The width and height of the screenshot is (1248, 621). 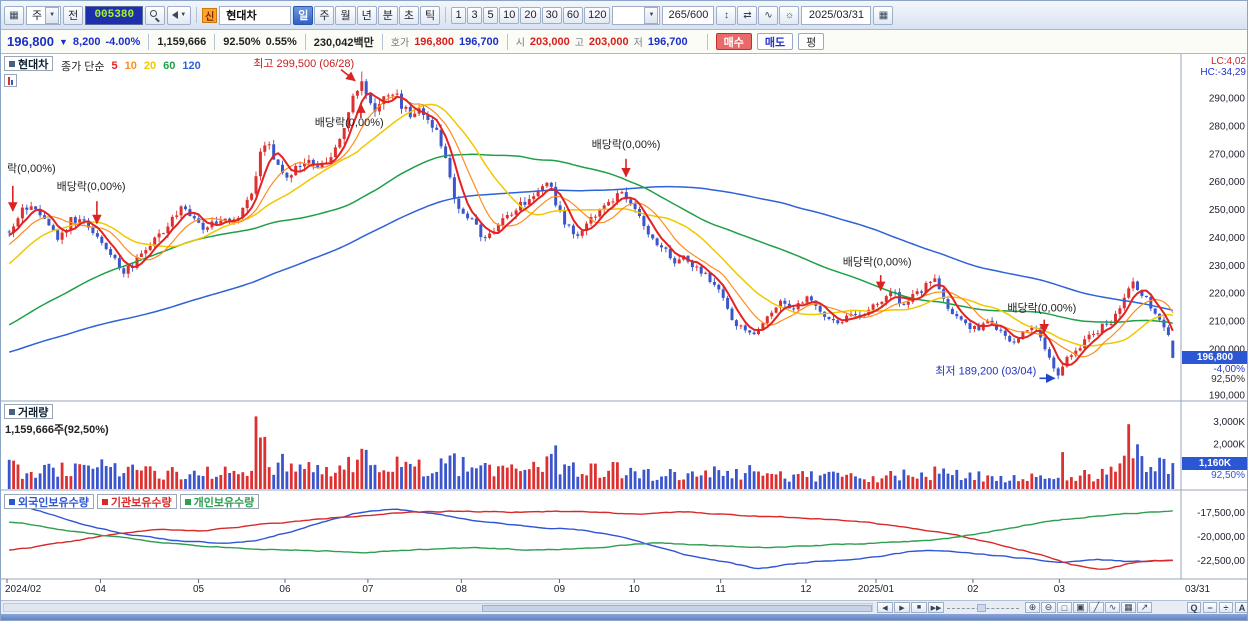 What do you see at coordinates (199, 589) in the screenshot?
I see `x-axis-label: 05` at bounding box center [199, 589].